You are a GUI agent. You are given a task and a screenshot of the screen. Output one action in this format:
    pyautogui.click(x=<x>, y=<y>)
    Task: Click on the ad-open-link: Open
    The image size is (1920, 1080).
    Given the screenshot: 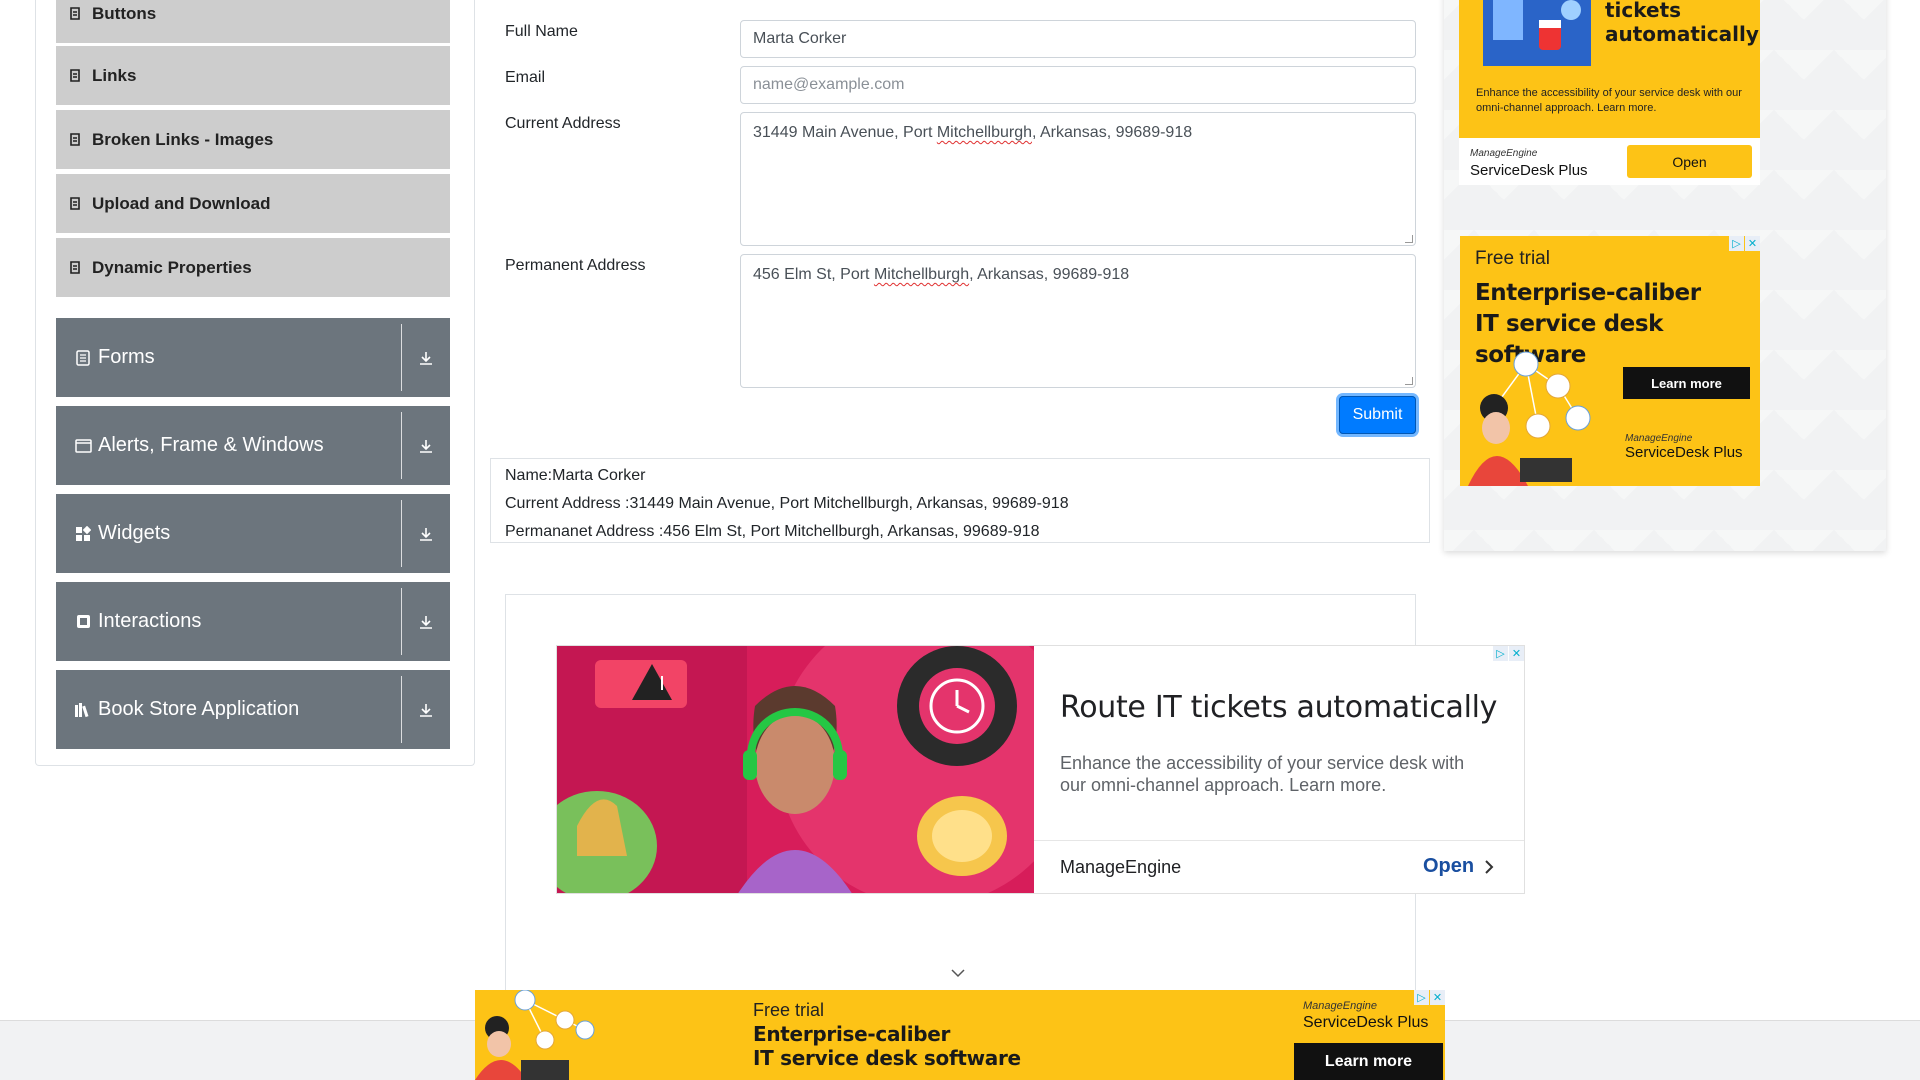 What is the action you would take?
    pyautogui.click(x=1458, y=866)
    